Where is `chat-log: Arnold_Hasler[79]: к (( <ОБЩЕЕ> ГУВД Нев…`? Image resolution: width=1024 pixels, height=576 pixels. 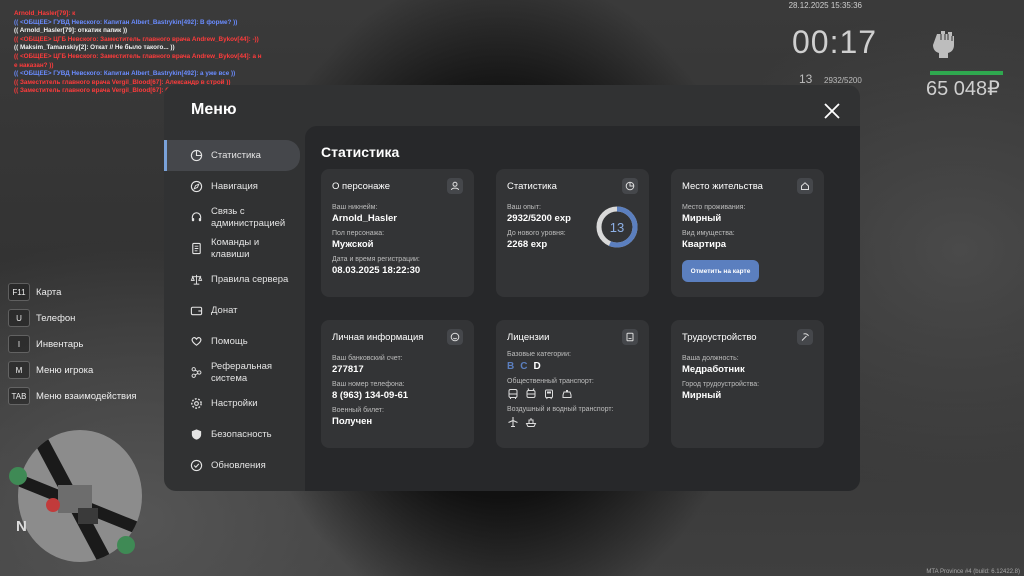 chat-log: Arnold_Hasler[79]: к (( <ОБЩЕЕ> ГУВД Нев… is located at coordinates (144, 53).